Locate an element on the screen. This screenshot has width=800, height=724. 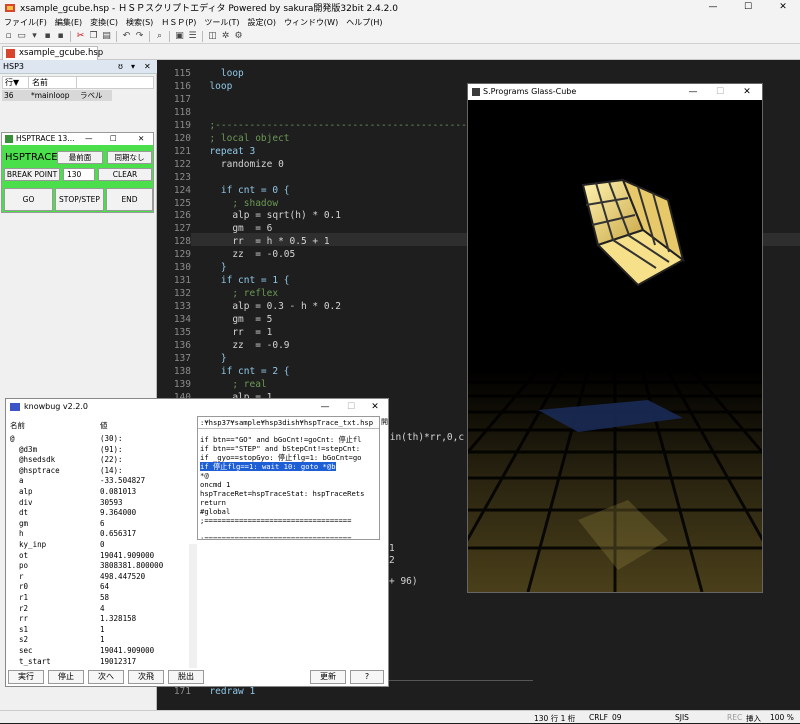
breakpoint-input: 130 is located at coordinates (79, 174).